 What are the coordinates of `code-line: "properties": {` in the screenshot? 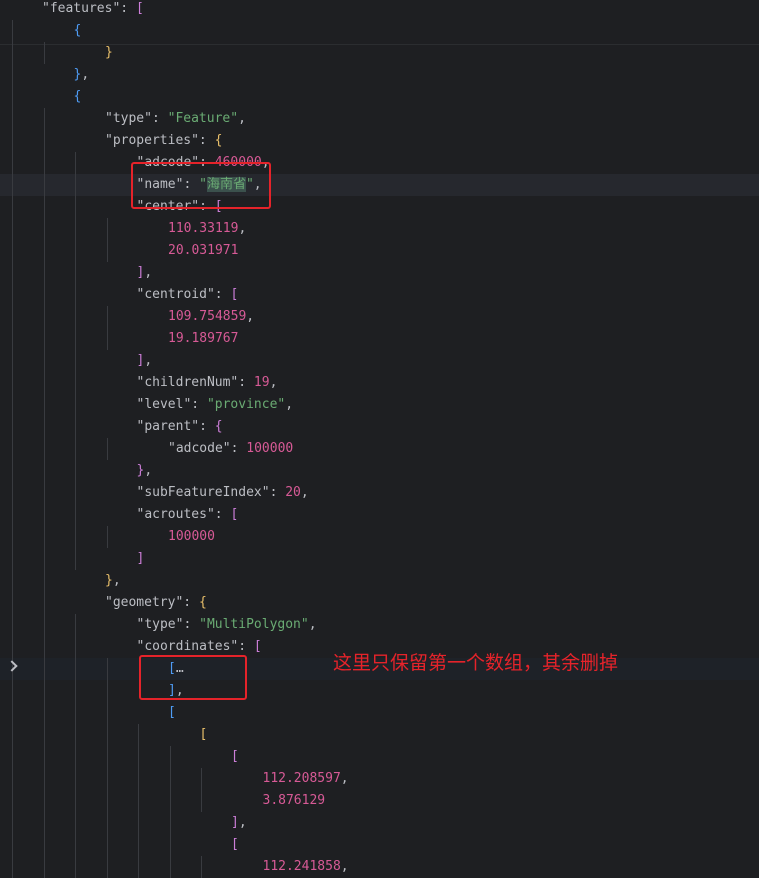 It's located at (379, 141).